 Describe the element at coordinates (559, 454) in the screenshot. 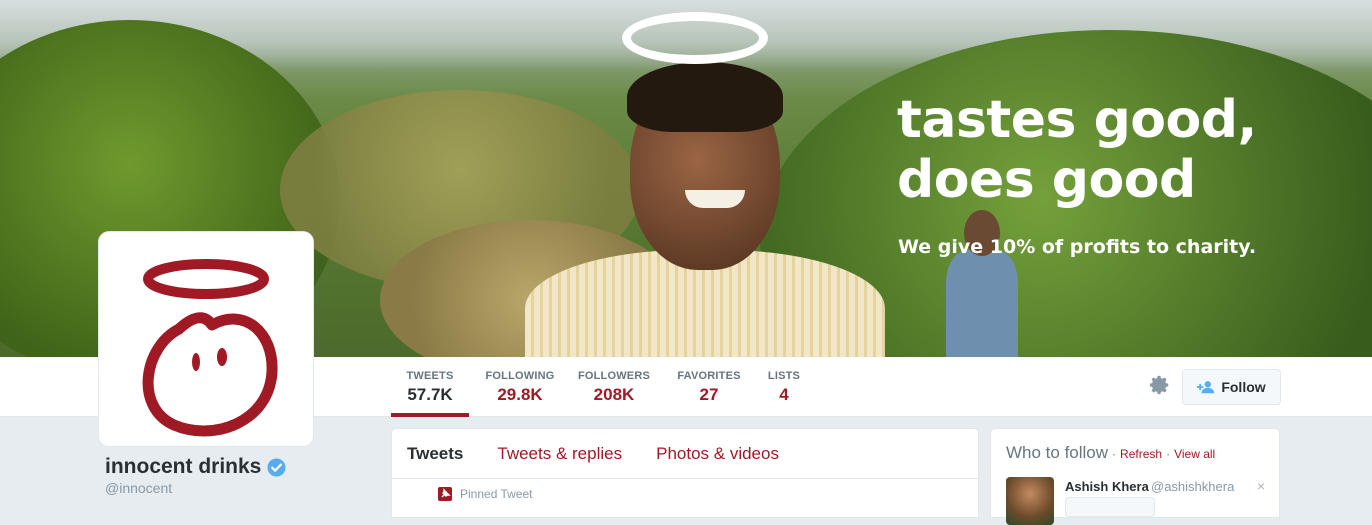

I see `tab-tweets-replies: Tweets & replies` at that location.